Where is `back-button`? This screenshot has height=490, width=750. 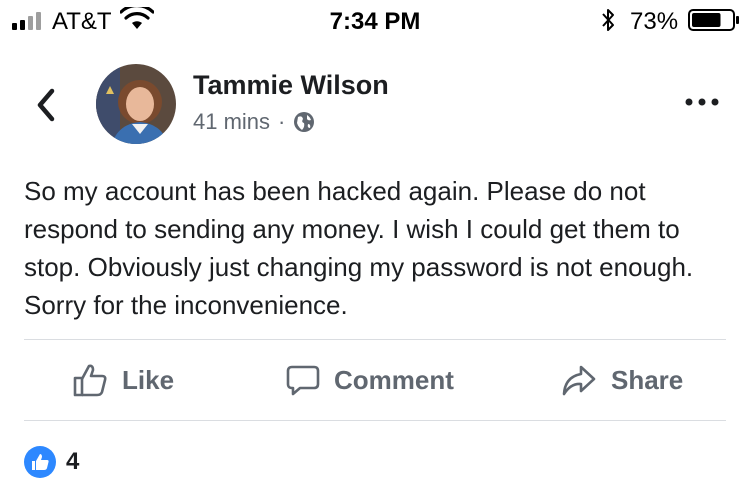
back-button is located at coordinates (46, 105).